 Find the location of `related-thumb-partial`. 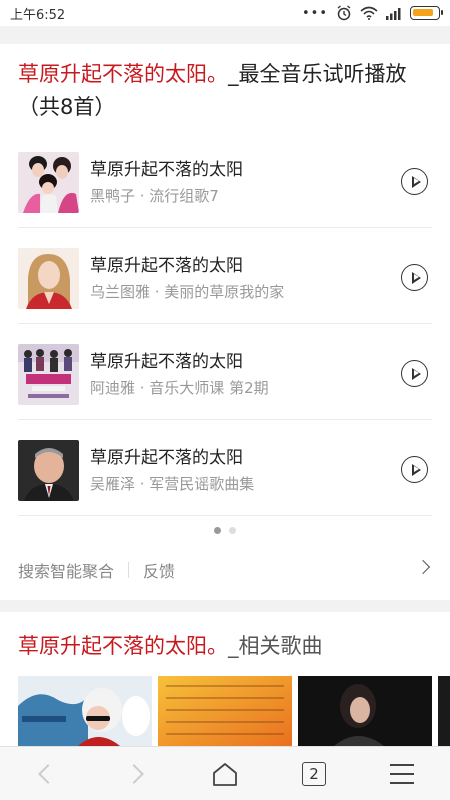

related-thumb-partial is located at coordinates (444, 711).